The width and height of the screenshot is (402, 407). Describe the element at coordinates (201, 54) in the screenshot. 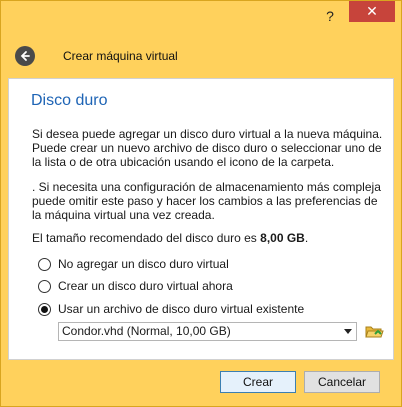

I see `wizard-header: Crear máquina virtual` at that location.